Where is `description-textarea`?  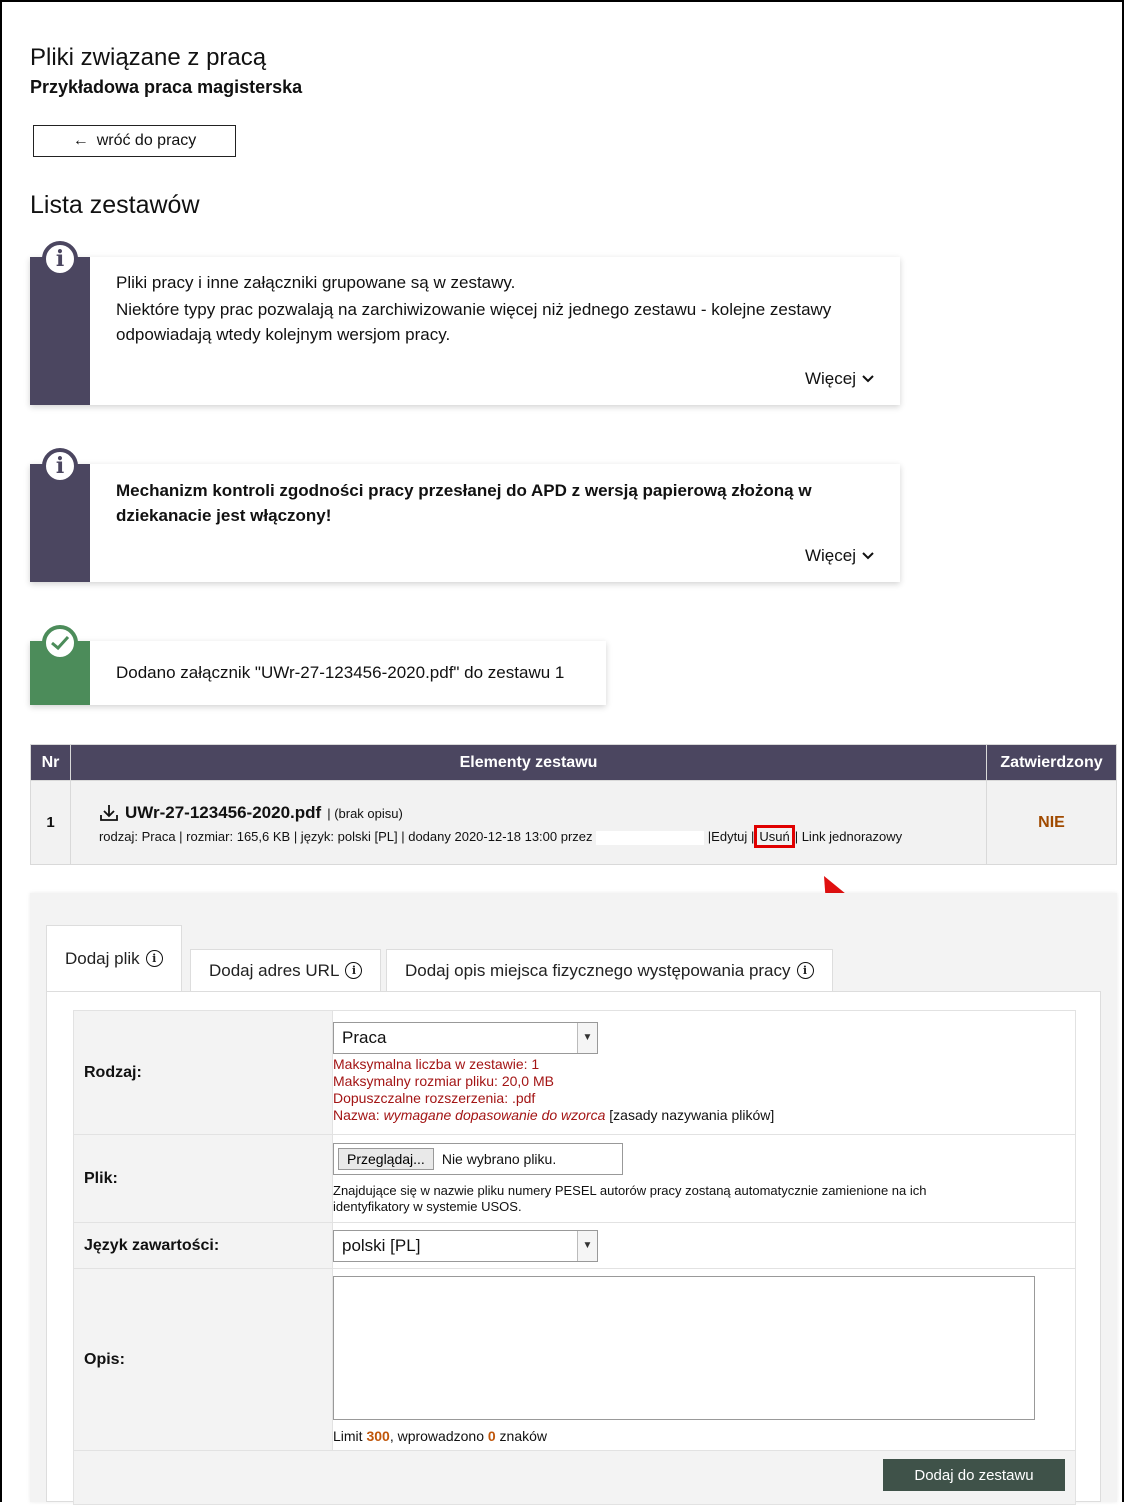 description-textarea is located at coordinates (684, 1347).